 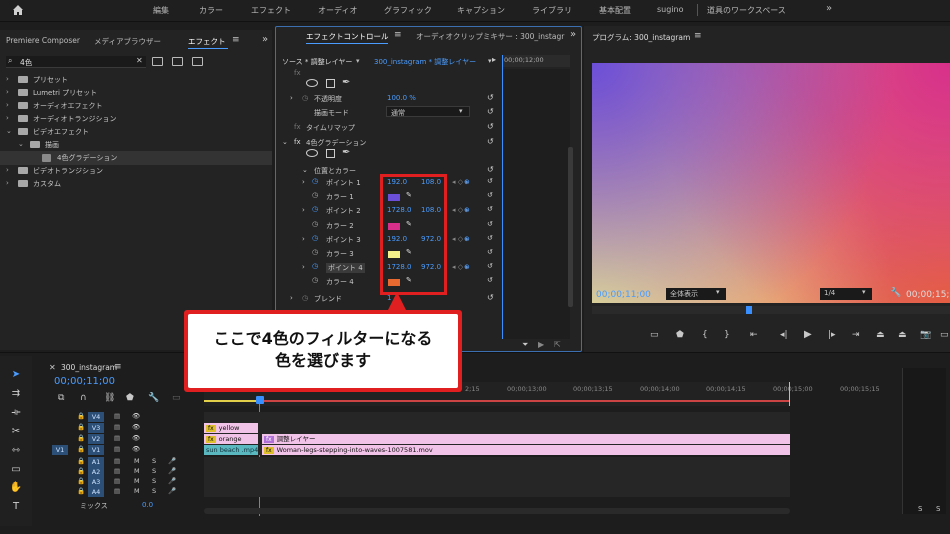 I want to click on effects-tree-item: › ビデオトランジション, so click(x=136, y=171).